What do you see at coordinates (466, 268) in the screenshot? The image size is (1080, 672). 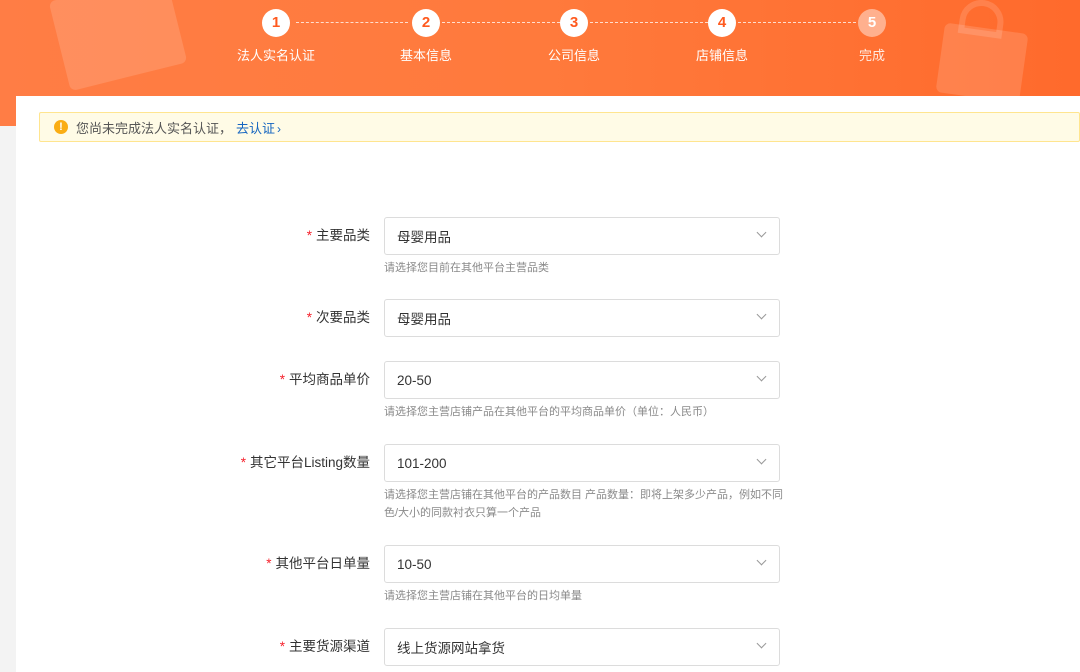 I see `field-hint: 请选择您目前在其他平台主营品类` at bounding box center [466, 268].